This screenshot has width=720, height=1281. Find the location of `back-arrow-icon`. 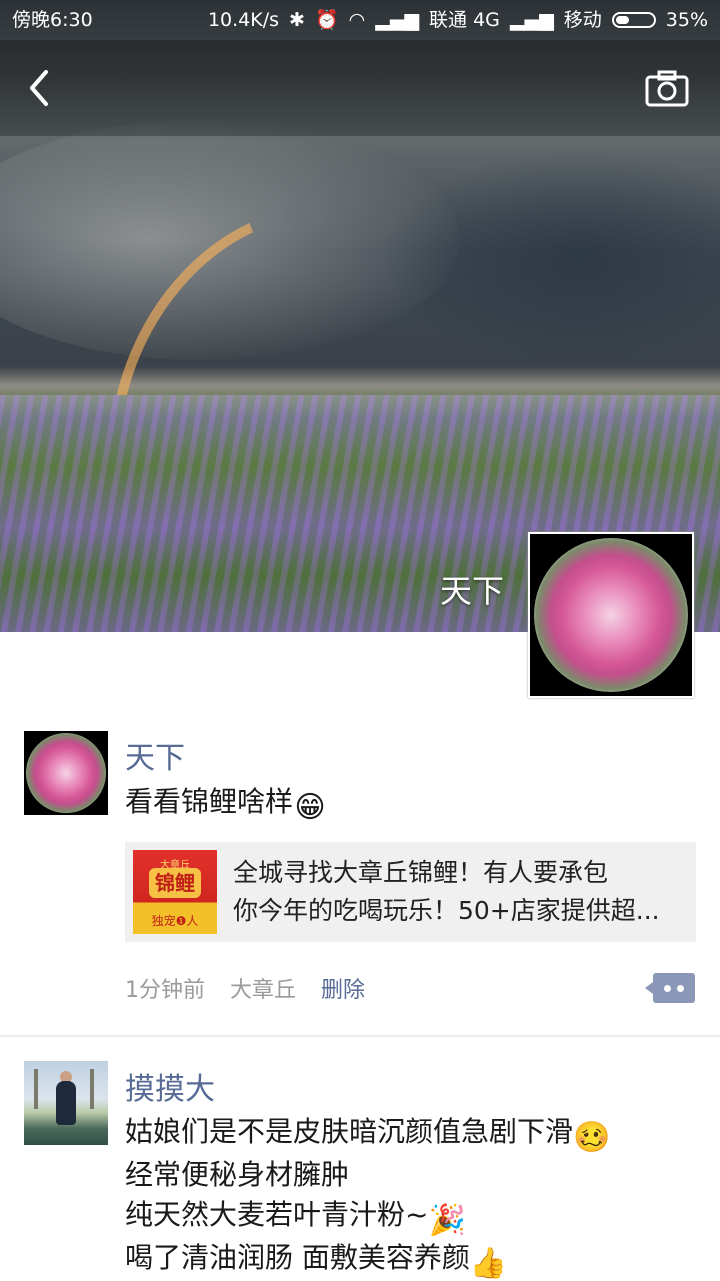

back-arrow-icon is located at coordinates (39, 88).